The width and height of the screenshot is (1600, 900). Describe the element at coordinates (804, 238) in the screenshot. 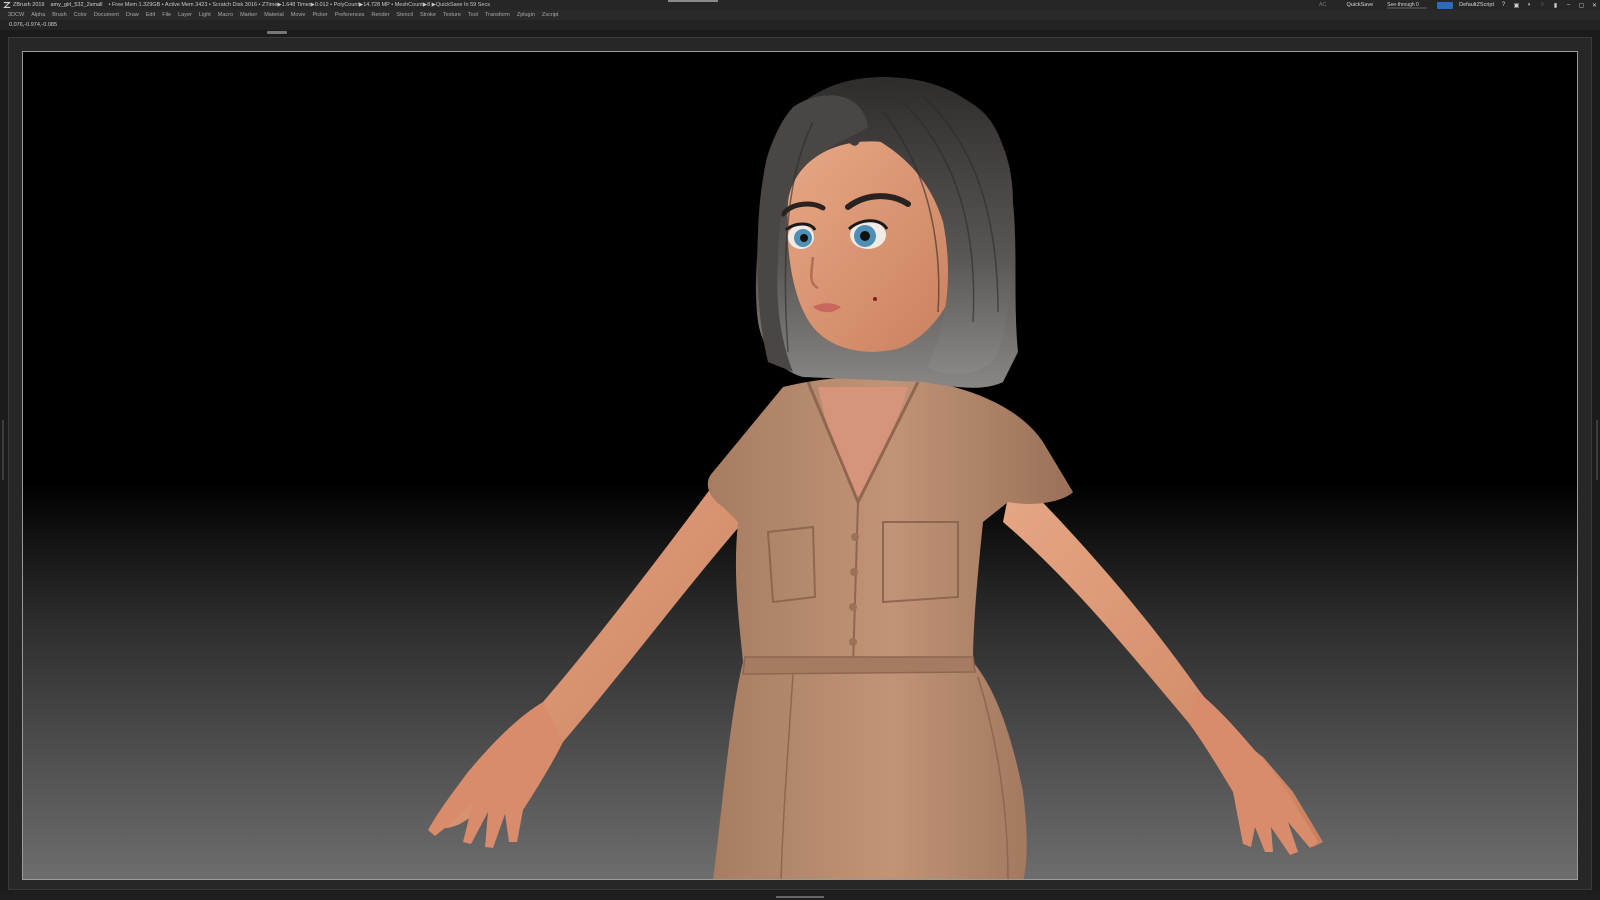

I see `left-pupil` at that location.